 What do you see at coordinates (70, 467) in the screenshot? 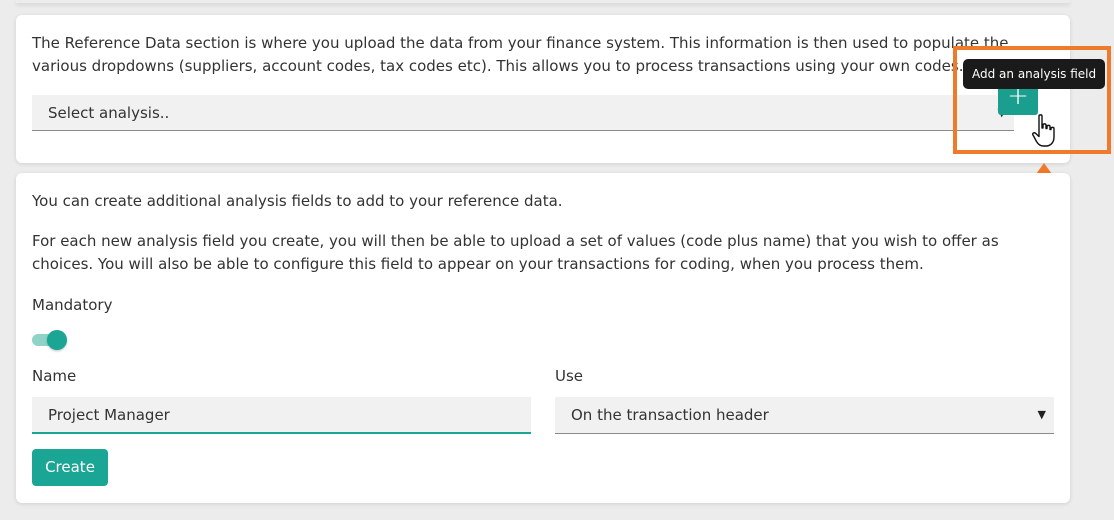
I see `create-button: Create` at bounding box center [70, 467].